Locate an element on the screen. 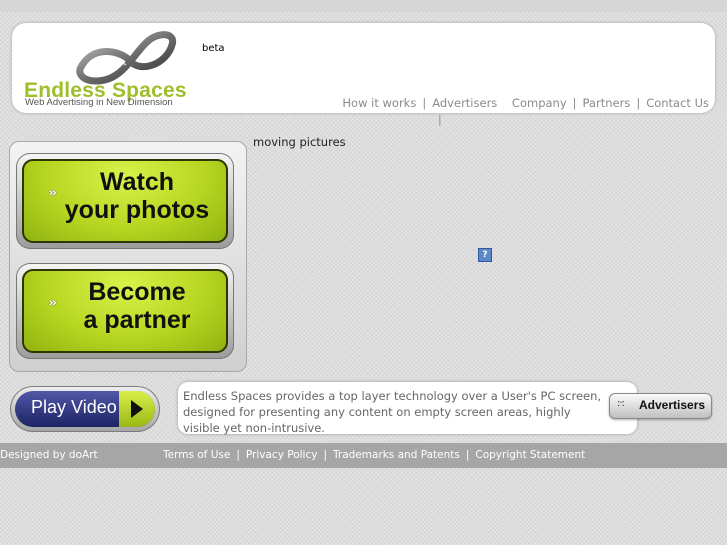 This screenshot has width=727, height=545. play-video-button-face: Play Video is located at coordinates (85, 409).